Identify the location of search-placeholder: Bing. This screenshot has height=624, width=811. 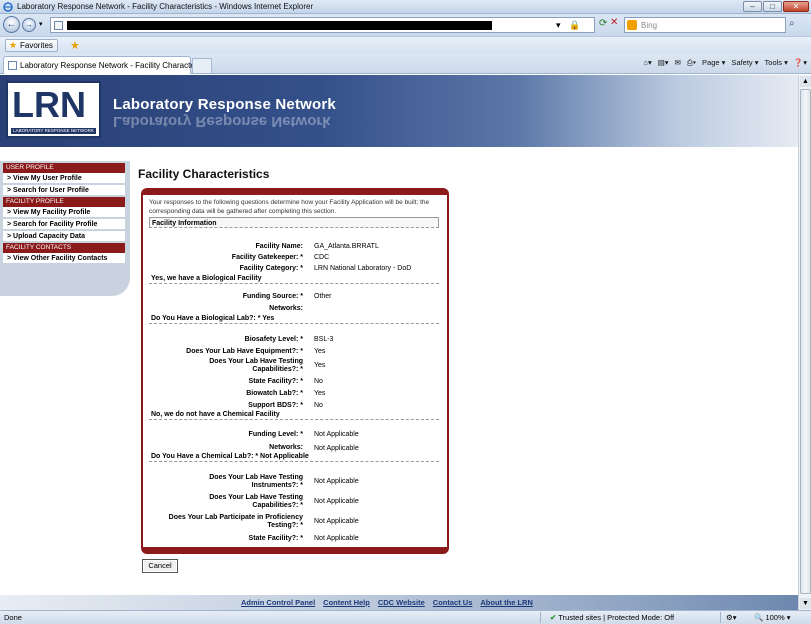
(649, 25).